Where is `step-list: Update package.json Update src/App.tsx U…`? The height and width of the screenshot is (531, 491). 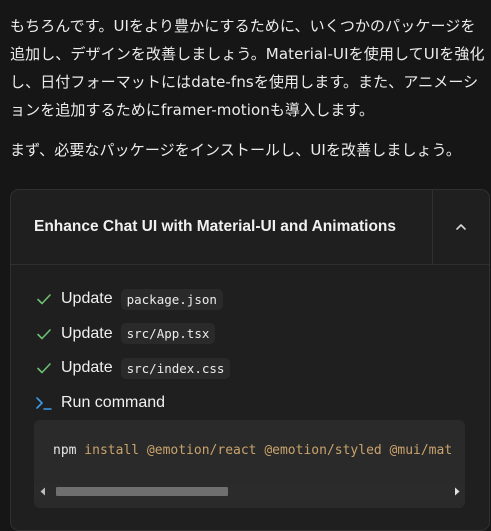
step-list: Update package.json Update src/App.tsx U… is located at coordinates (133, 351).